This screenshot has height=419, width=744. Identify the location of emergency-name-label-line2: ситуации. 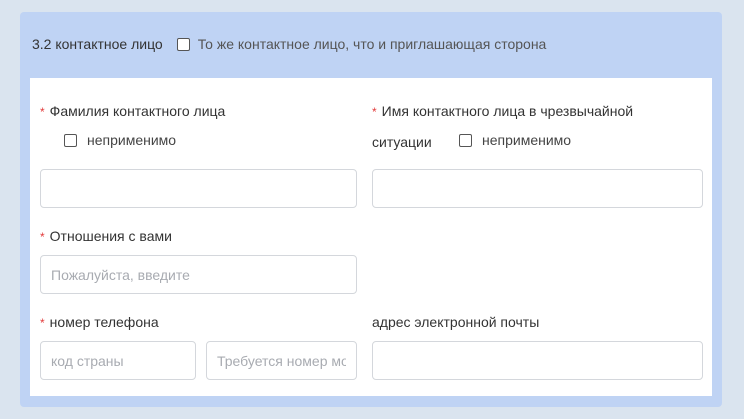
(402, 142).